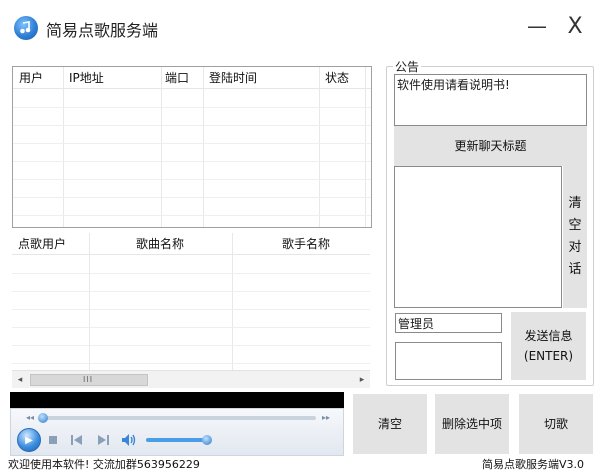  Describe the element at coordinates (207, 440) in the screenshot. I see `volume-handle` at that location.